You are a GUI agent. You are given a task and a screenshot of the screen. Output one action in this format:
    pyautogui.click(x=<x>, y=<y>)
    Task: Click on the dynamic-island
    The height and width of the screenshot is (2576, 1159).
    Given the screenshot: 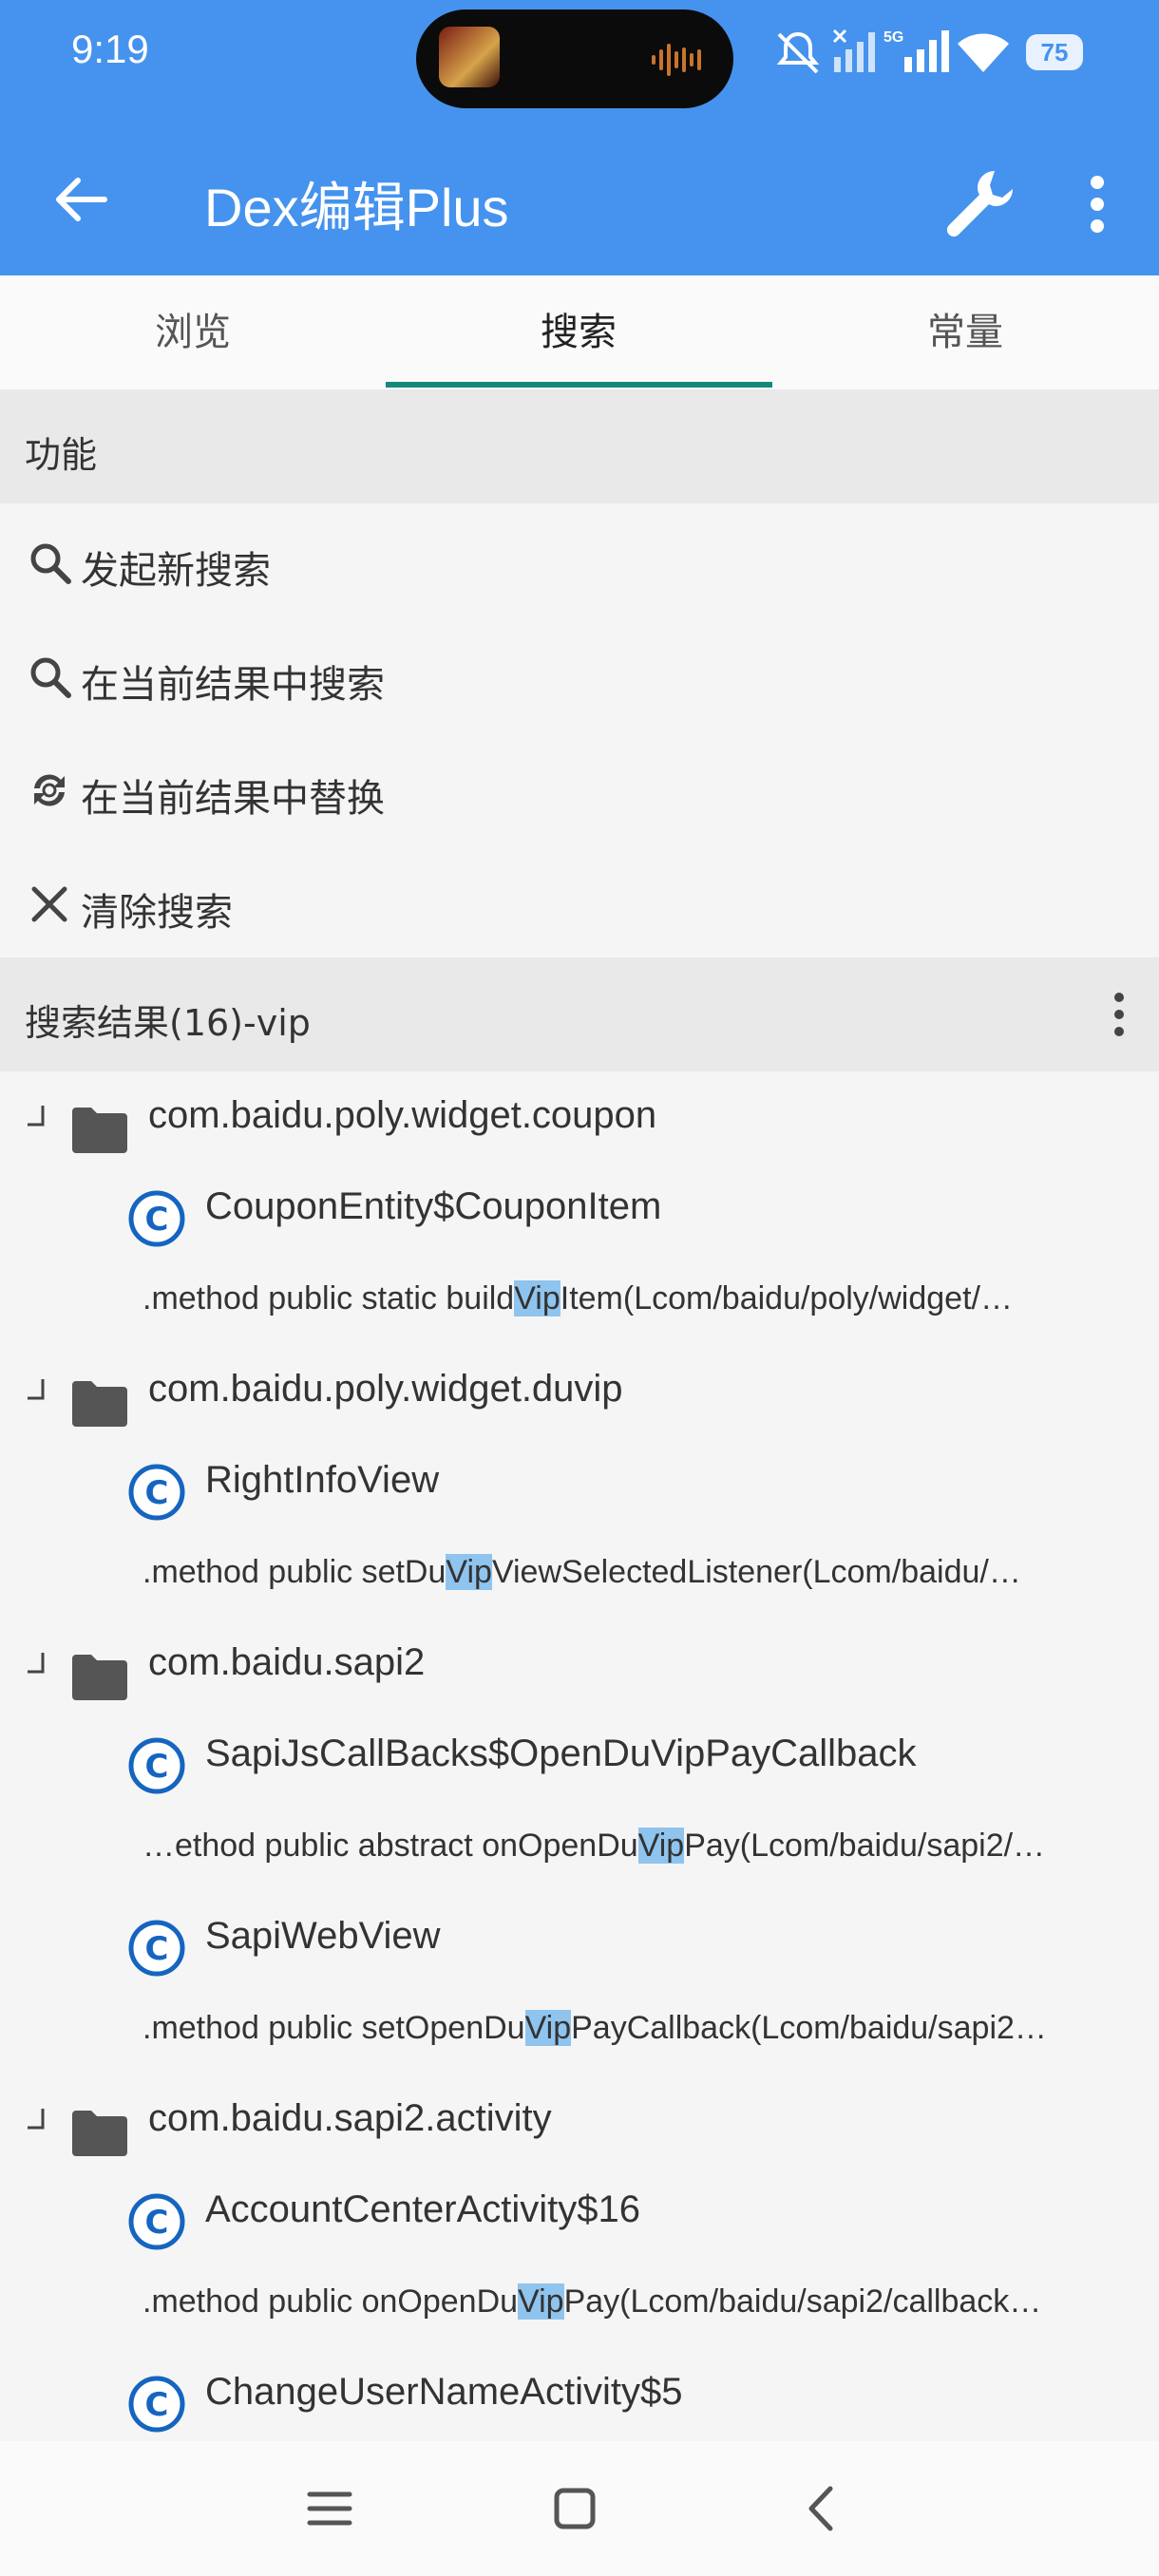 What is the action you would take?
    pyautogui.click(x=574, y=58)
    